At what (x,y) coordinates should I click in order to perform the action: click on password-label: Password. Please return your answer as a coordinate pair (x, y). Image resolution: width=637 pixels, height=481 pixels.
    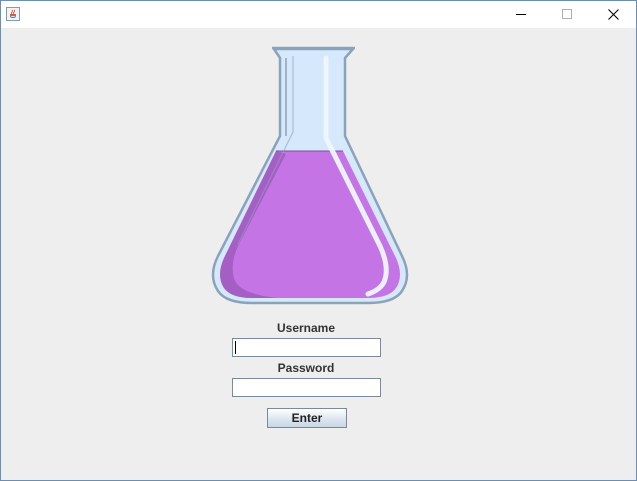
    Looking at the image, I should click on (306, 368).